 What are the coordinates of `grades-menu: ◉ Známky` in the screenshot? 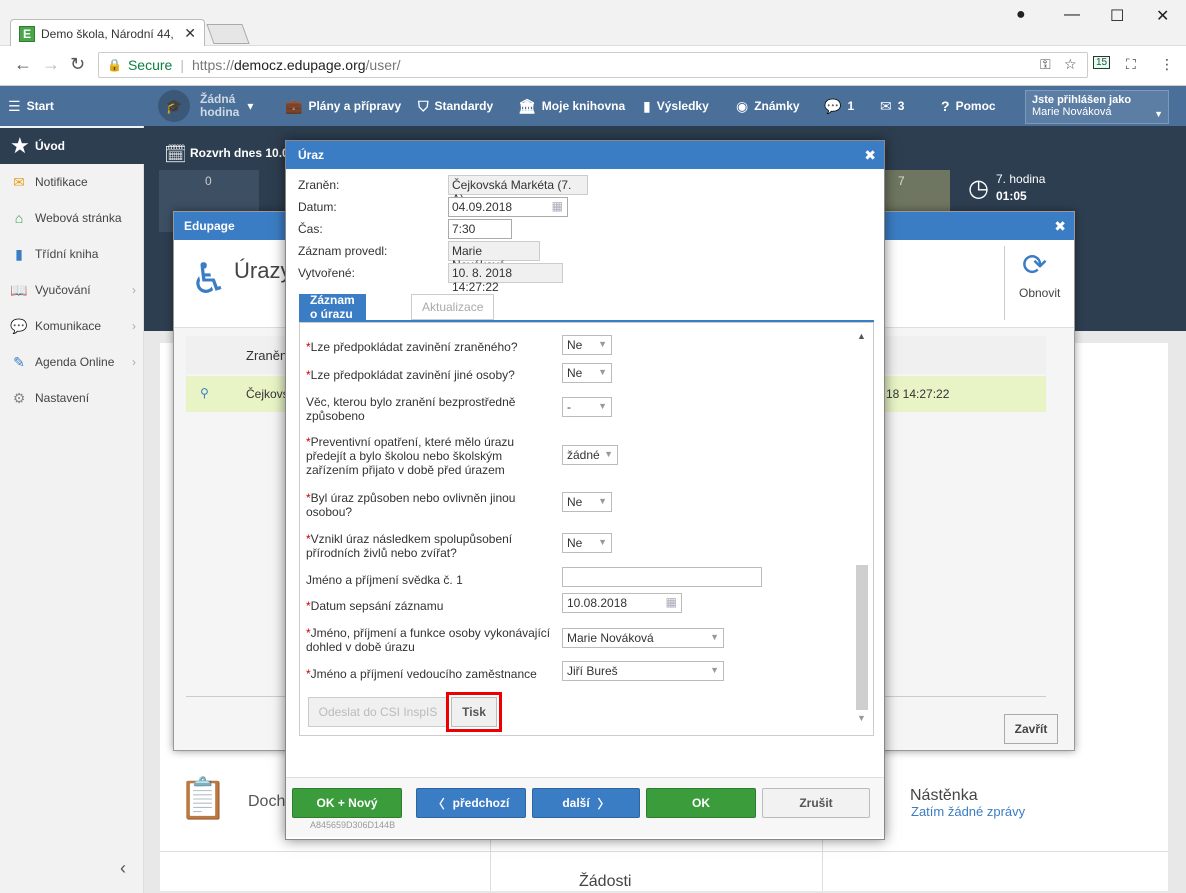 It's located at (768, 106).